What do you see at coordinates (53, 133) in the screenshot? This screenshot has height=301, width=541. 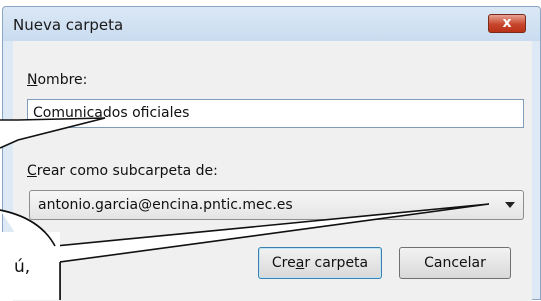 I see `callout-pointer-top` at bounding box center [53, 133].